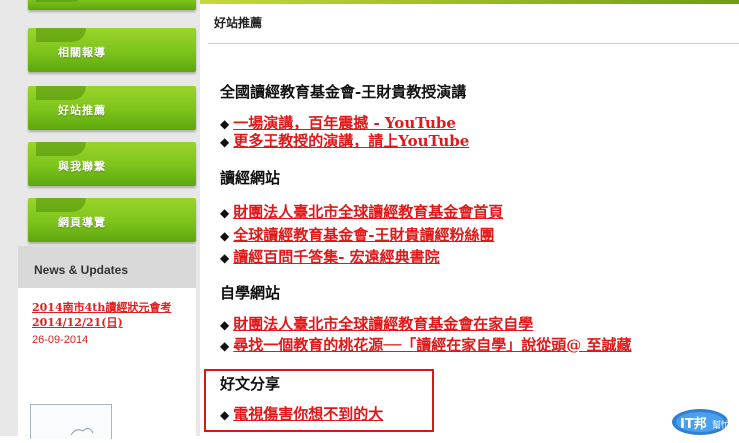 The width and height of the screenshot is (739, 443). What do you see at coordinates (112, 164) in the screenshot?
I see `sidebar-item-contact: 與我聯繫` at bounding box center [112, 164].